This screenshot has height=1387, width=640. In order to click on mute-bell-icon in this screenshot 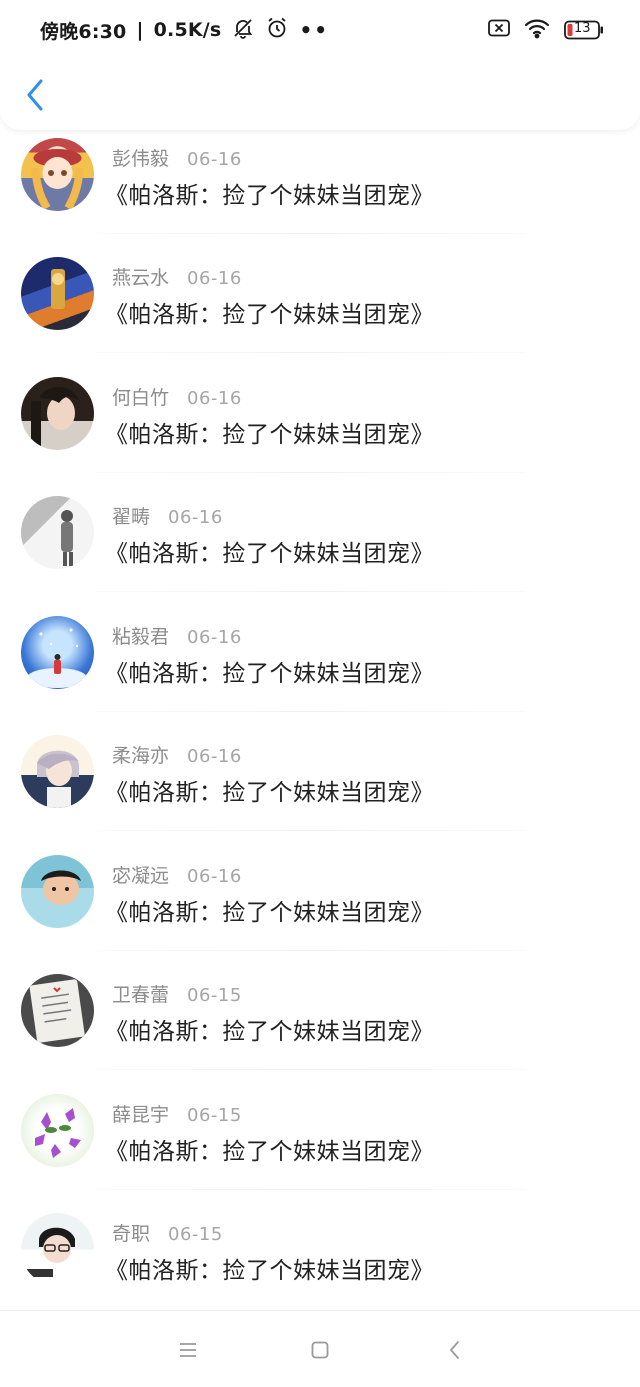, I will do `click(243, 30)`.